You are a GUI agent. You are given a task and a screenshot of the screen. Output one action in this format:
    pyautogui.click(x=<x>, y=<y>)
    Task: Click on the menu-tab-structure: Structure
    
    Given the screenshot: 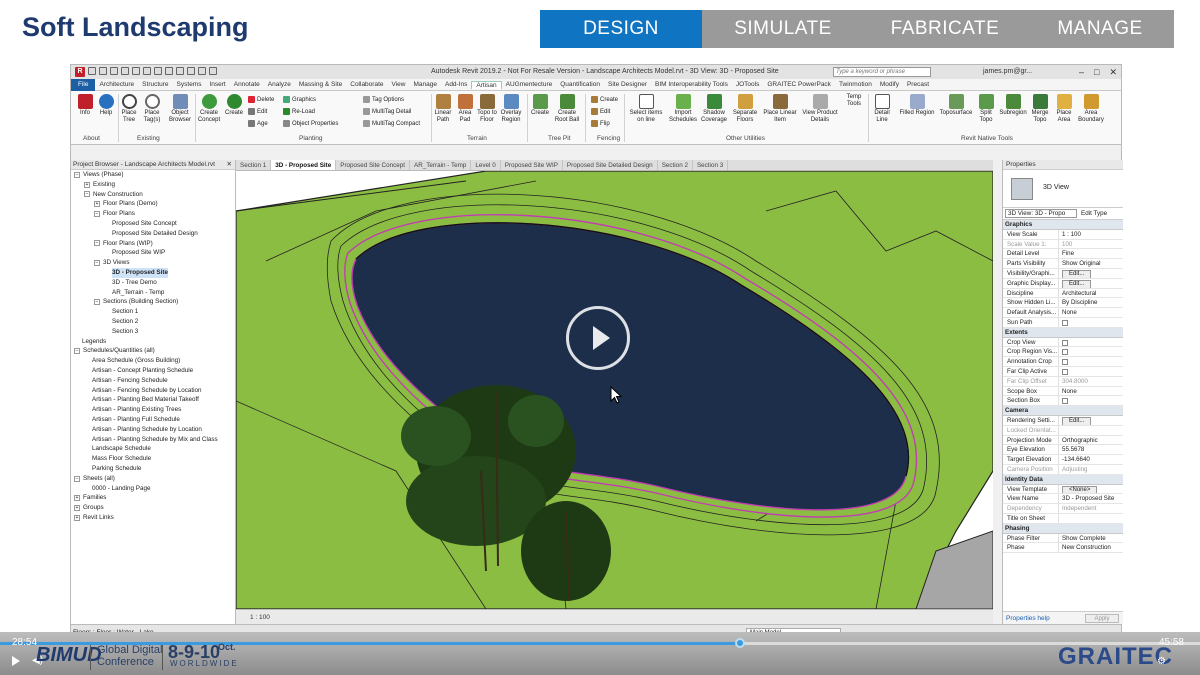 What is the action you would take?
    pyautogui.click(x=155, y=84)
    